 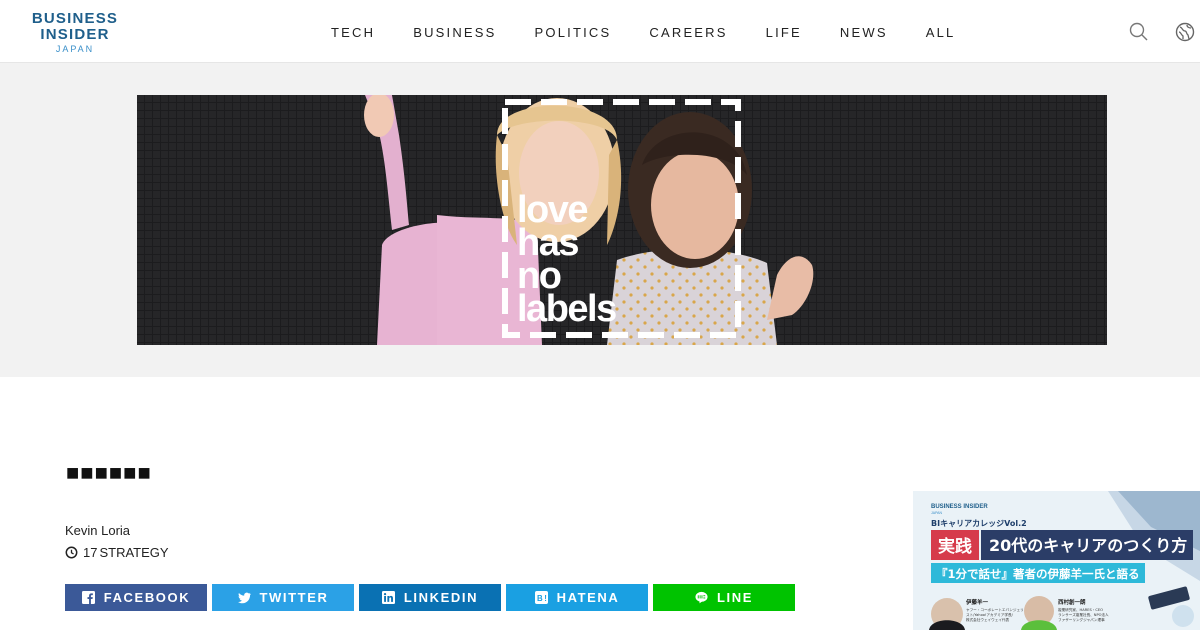 What do you see at coordinates (588, 597) in the screenshot?
I see `share-hatena-label: HATENA` at bounding box center [588, 597].